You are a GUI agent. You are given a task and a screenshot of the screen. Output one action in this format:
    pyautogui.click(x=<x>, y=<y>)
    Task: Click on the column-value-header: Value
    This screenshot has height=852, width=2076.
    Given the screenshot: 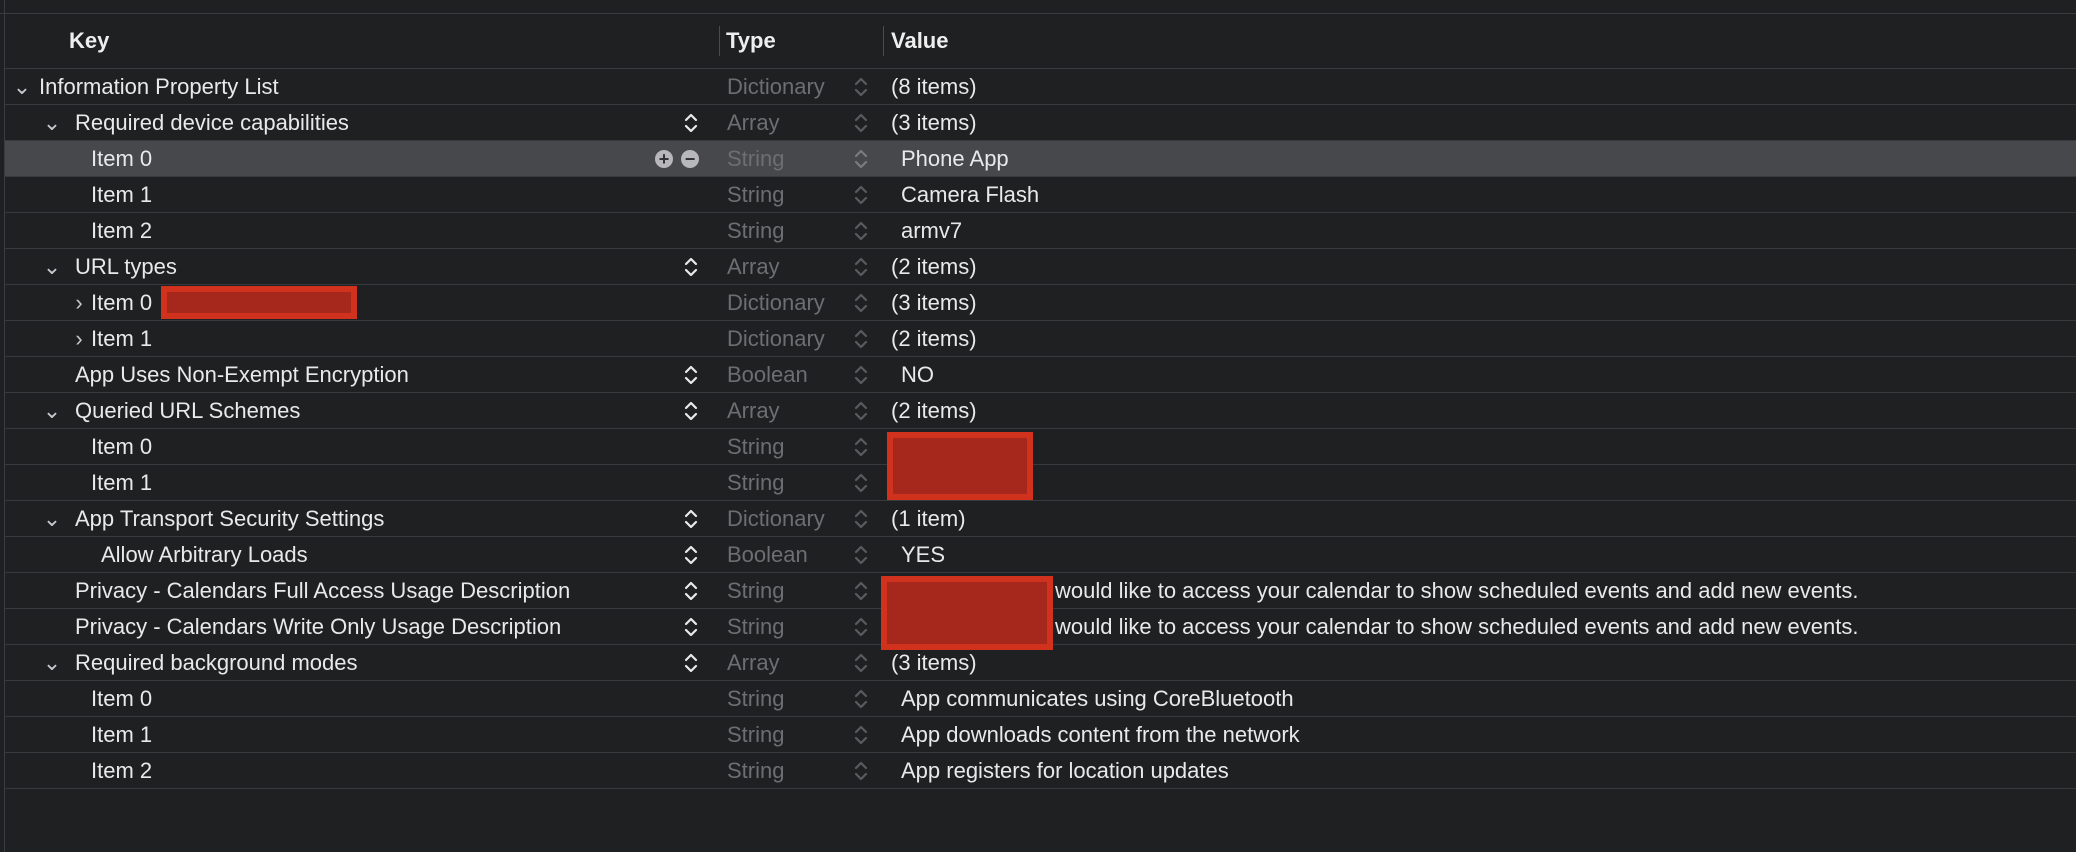 What is the action you would take?
    pyautogui.click(x=919, y=41)
    